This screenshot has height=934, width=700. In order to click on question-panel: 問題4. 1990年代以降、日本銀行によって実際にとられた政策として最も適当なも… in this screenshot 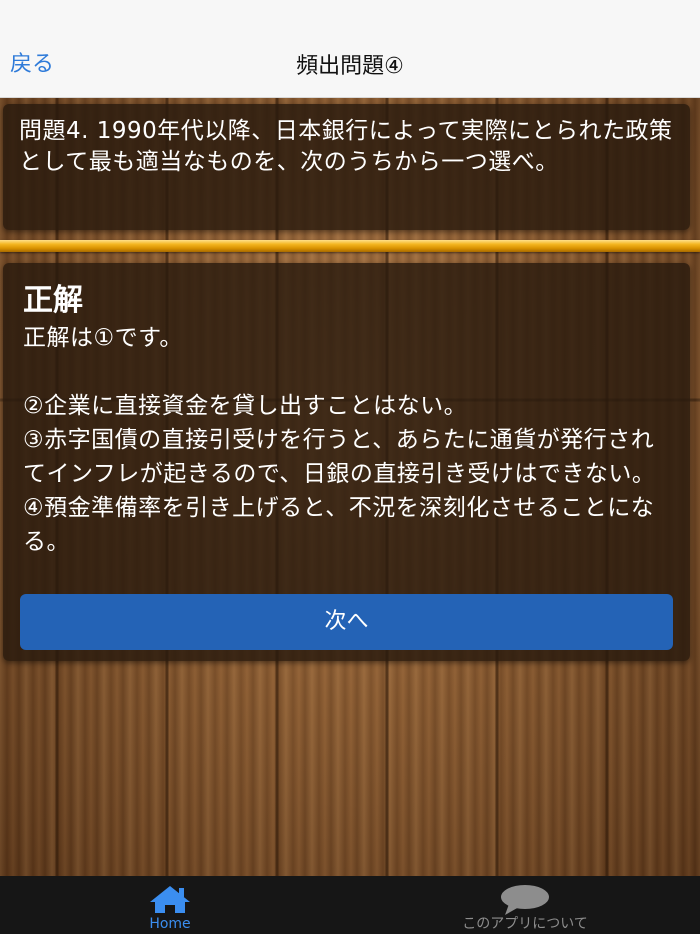, I will do `click(346, 167)`.